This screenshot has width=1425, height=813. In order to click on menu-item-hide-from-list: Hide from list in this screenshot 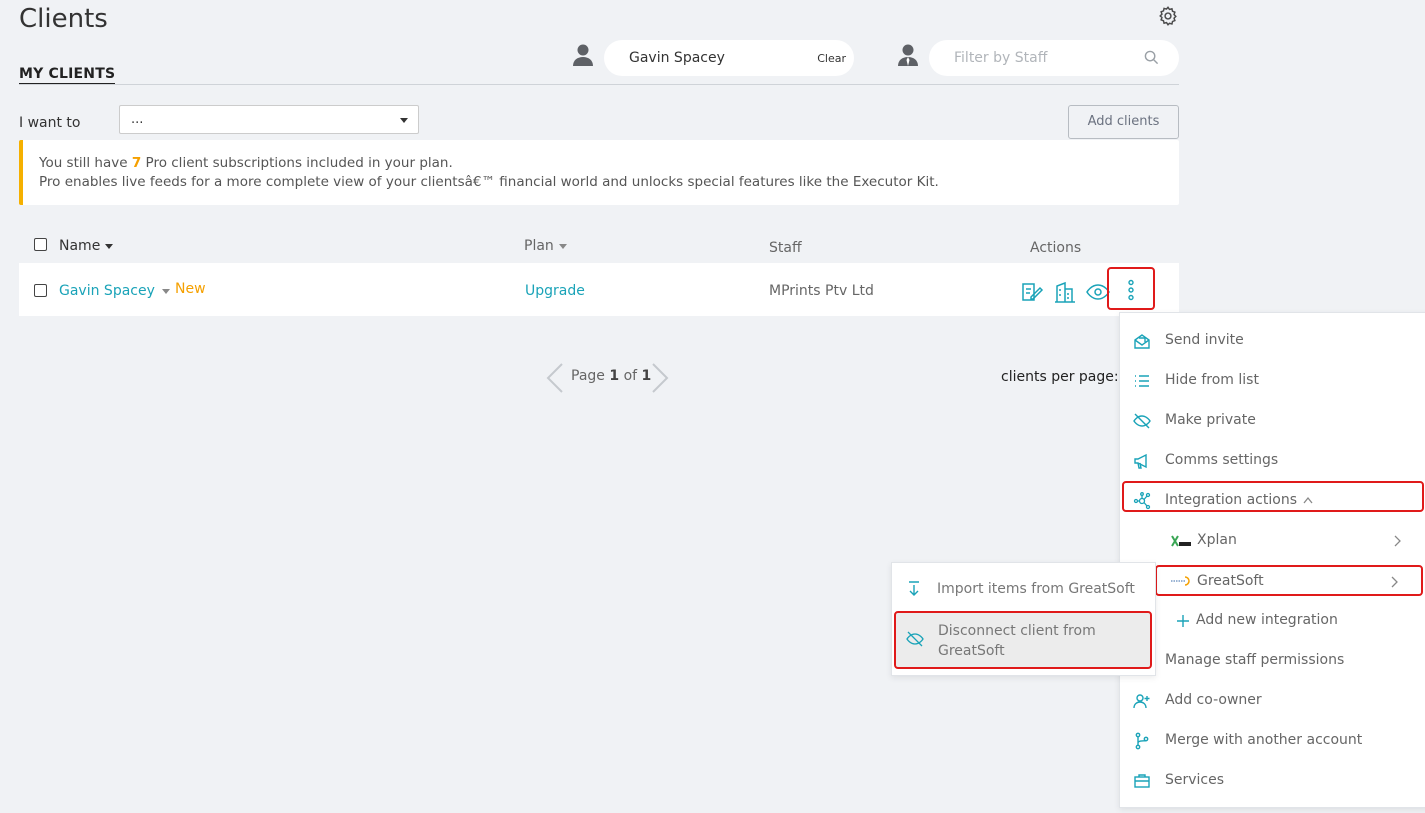, I will do `click(1272, 381)`.